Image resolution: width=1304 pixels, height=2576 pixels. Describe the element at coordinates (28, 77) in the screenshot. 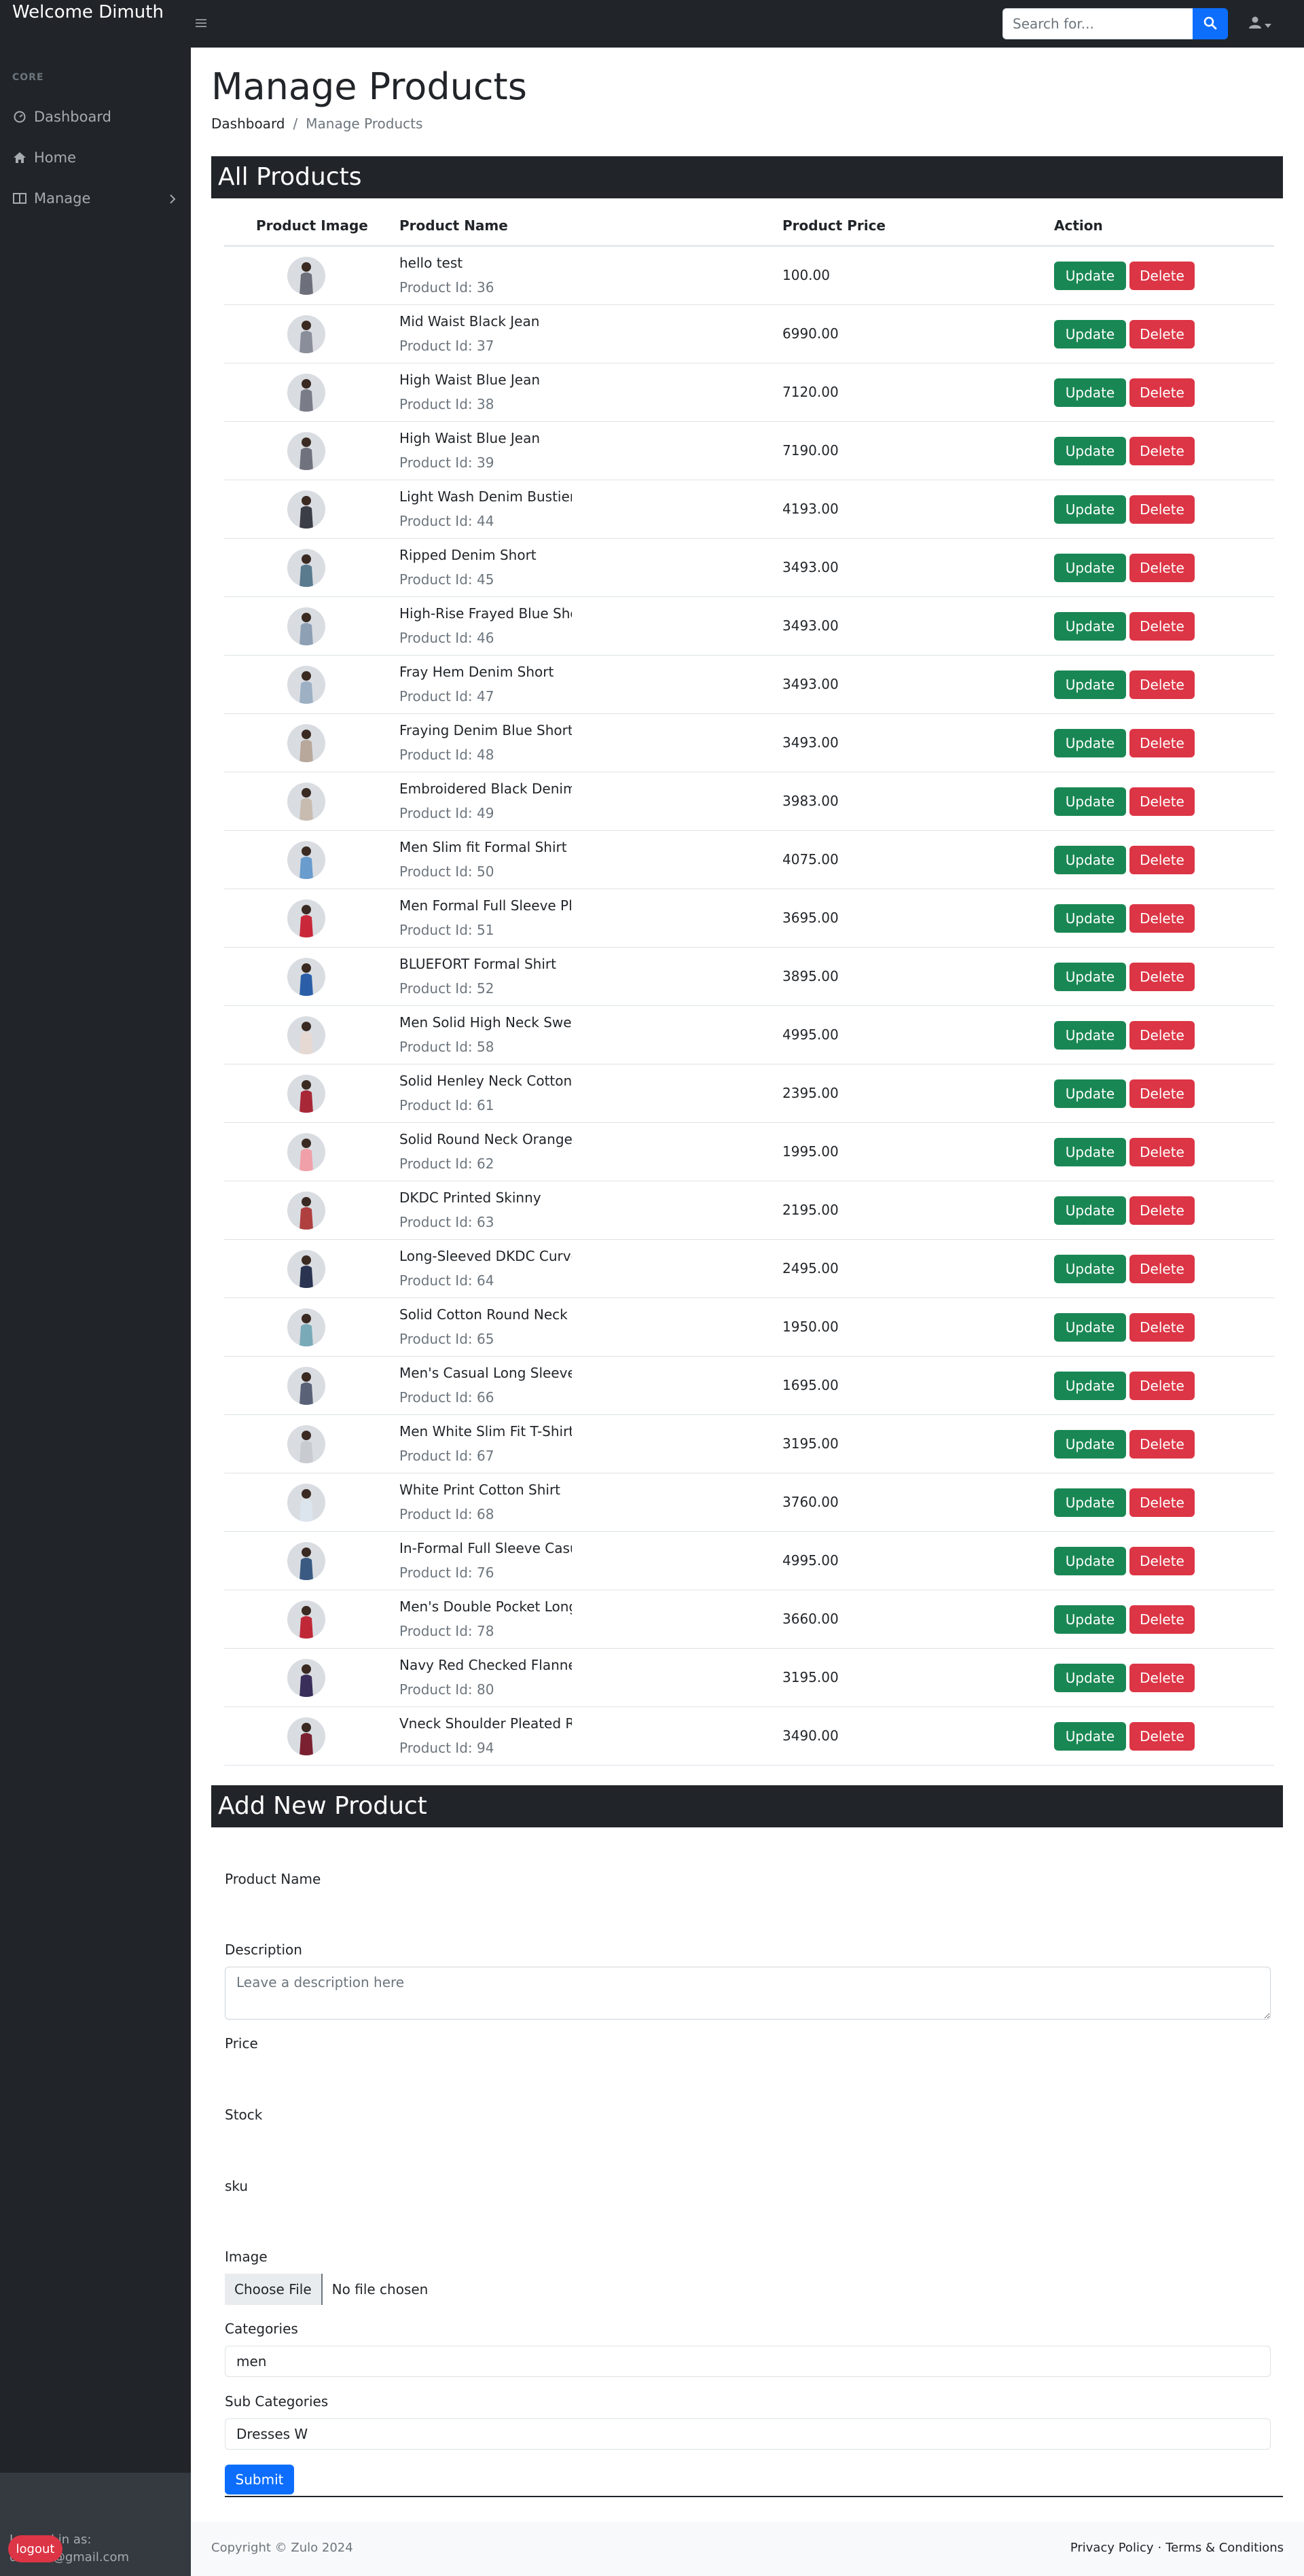

I see `sidebar-heading: CORE` at that location.